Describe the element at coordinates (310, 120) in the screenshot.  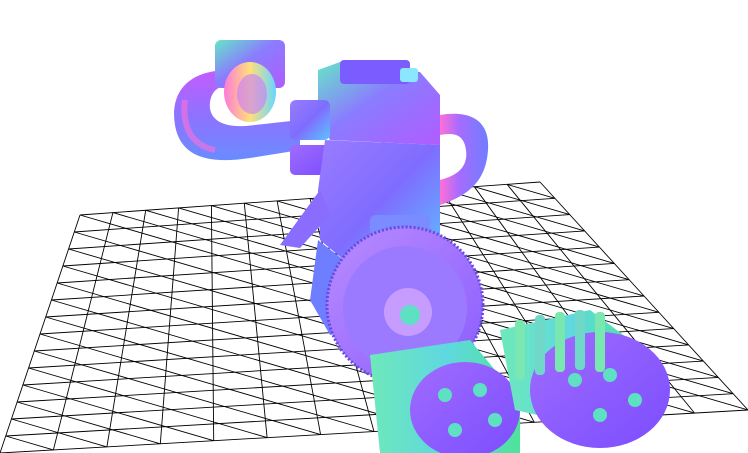
I see `intake-runner` at that location.